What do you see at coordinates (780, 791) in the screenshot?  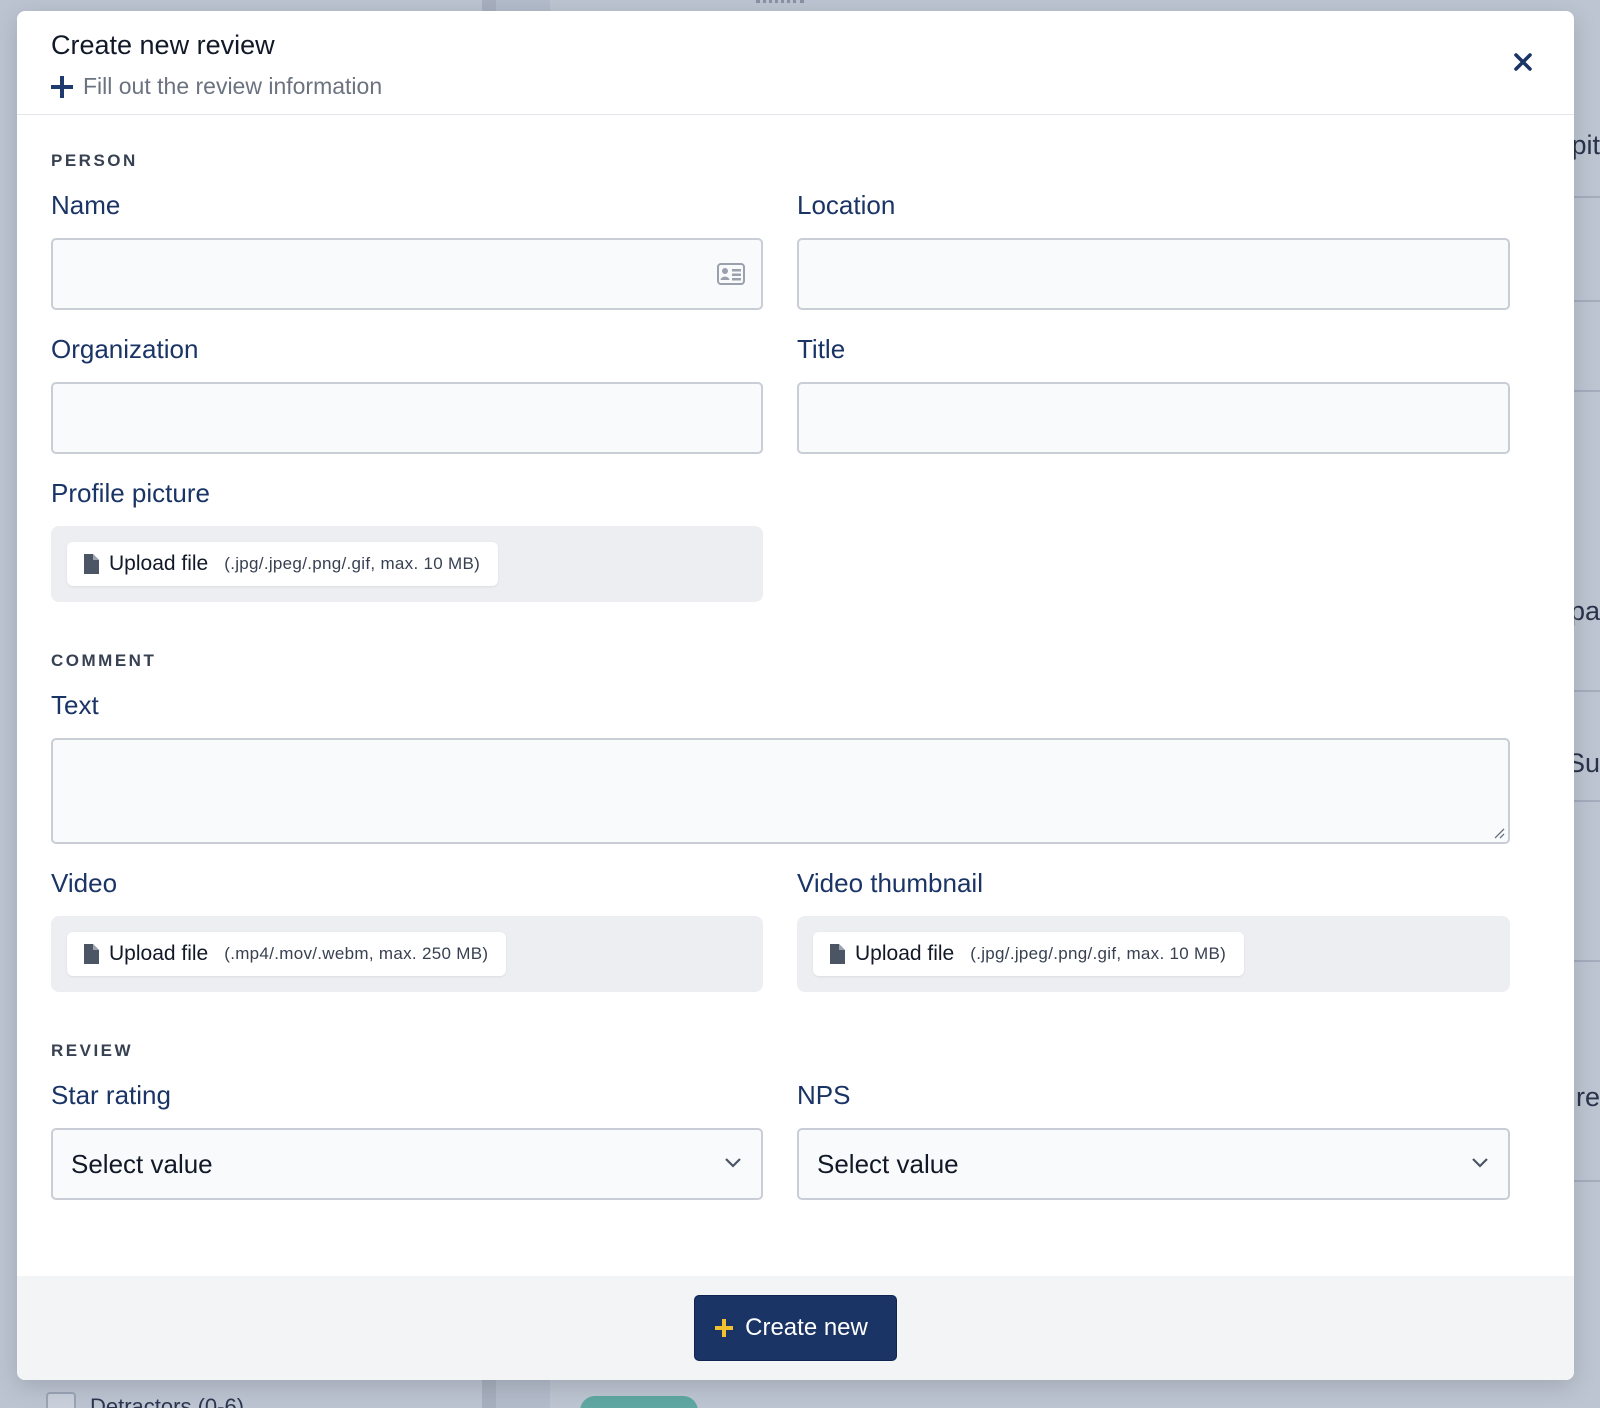 I see `text-textarea` at bounding box center [780, 791].